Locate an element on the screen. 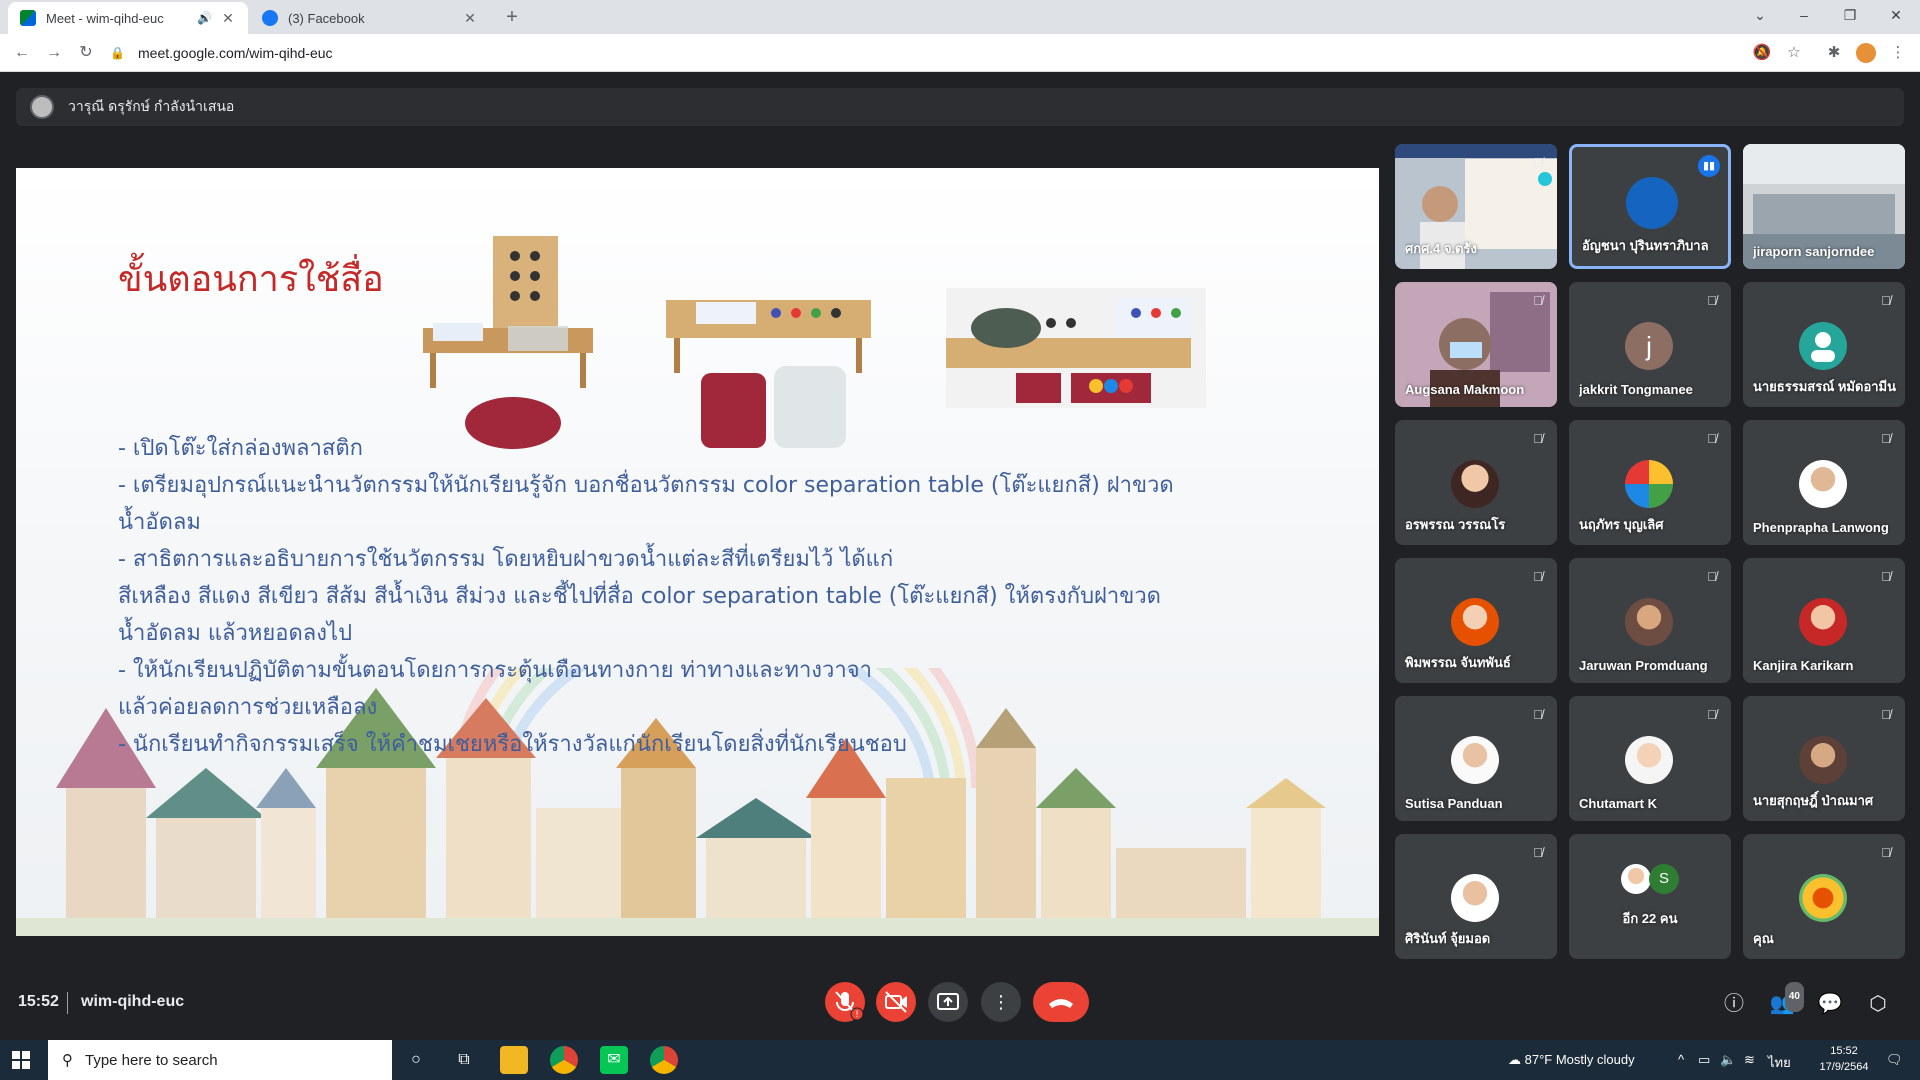 The image size is (1920, 1080). participant-name: Augsana Makmoon is located at coordinates (1465, 389).